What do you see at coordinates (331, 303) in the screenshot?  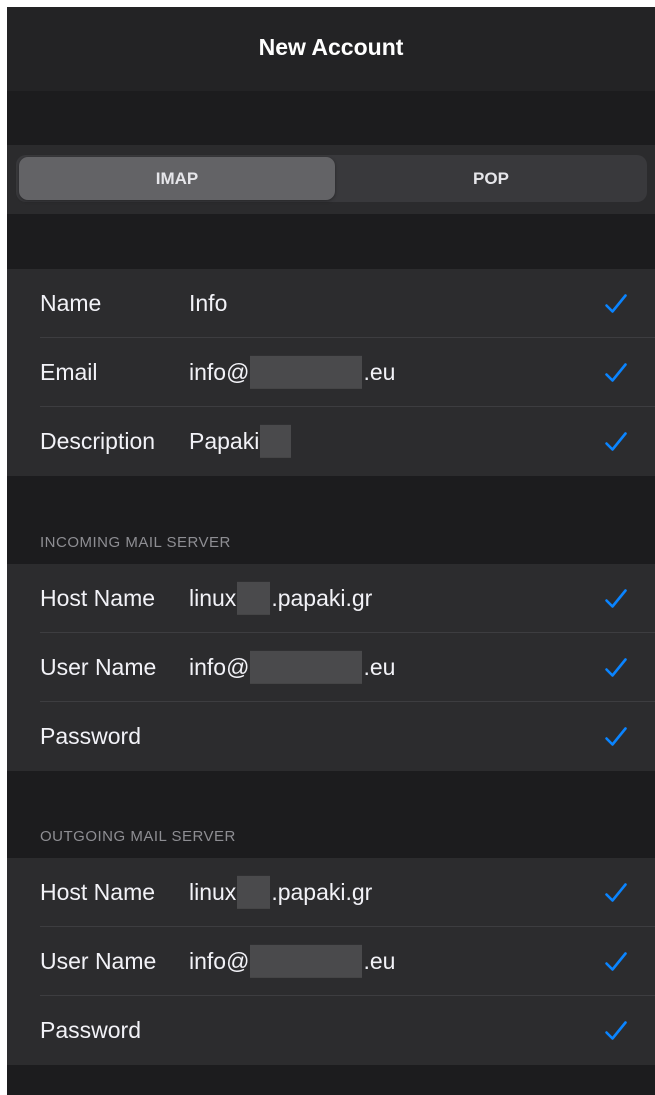 I see `name-row: Name Info` at bounding box center [331, 303].